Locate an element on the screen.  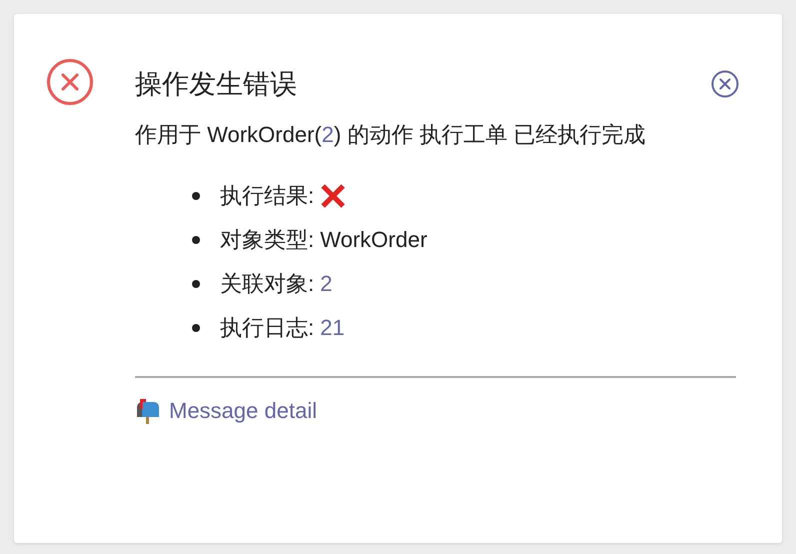
detail-label: 对象类型: is located at coordinates (267, 240).